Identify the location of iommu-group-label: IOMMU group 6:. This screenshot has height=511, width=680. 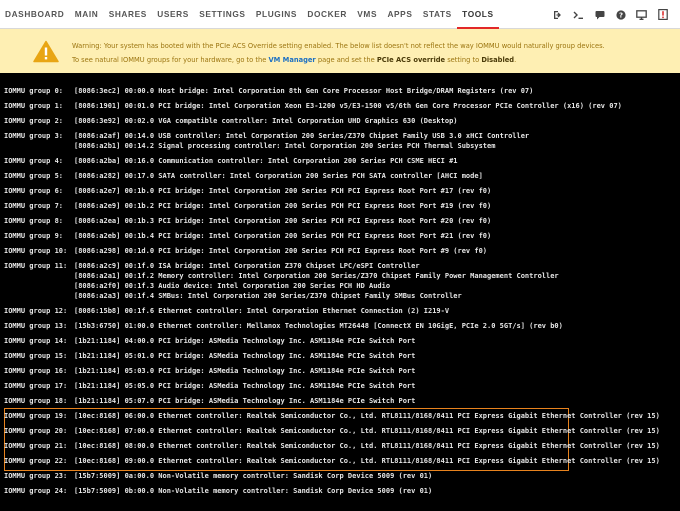
(34, 191).